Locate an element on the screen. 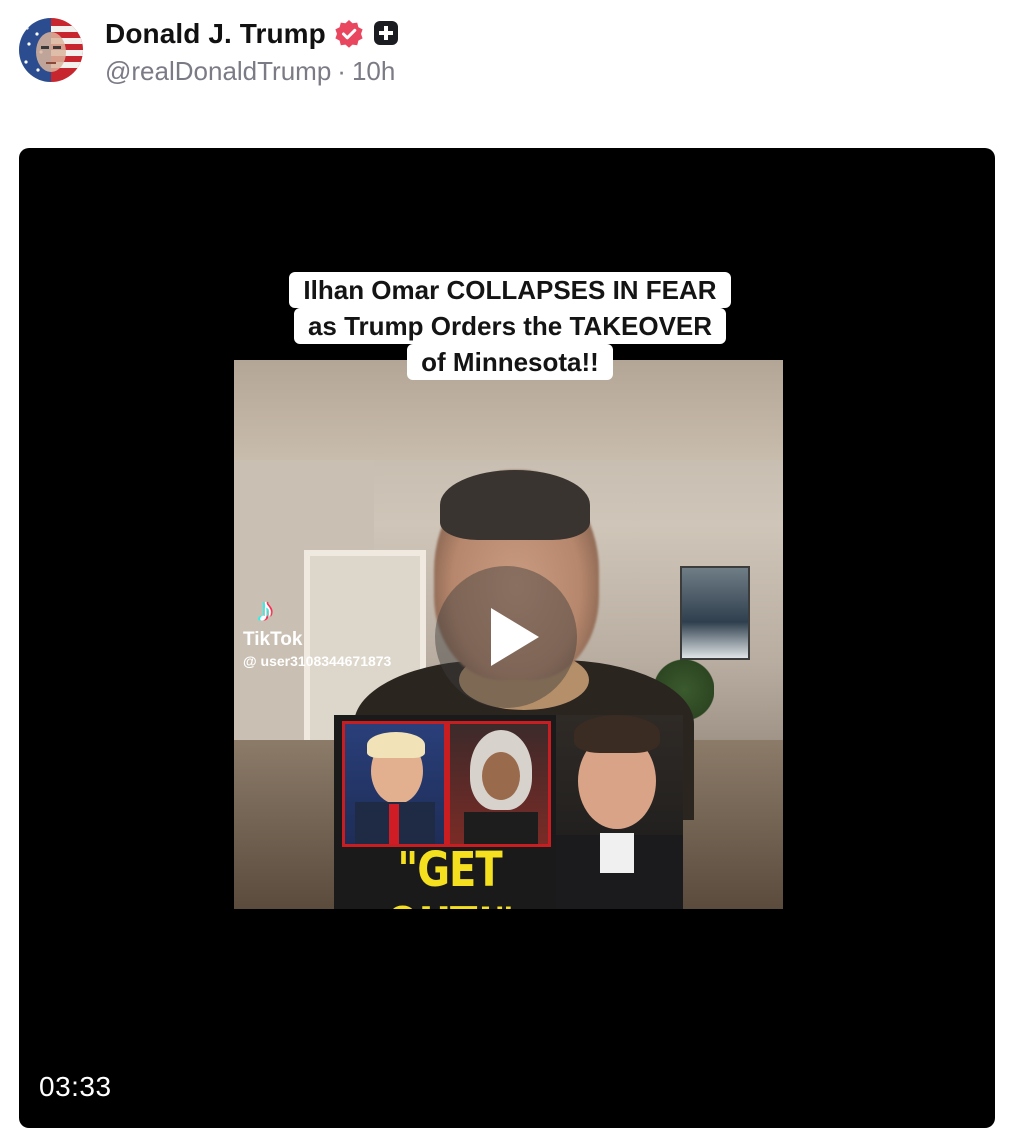  caption-line-1: Ilhan Omar COLLAPSES IN FEAR is located at coordinates (510, 290).